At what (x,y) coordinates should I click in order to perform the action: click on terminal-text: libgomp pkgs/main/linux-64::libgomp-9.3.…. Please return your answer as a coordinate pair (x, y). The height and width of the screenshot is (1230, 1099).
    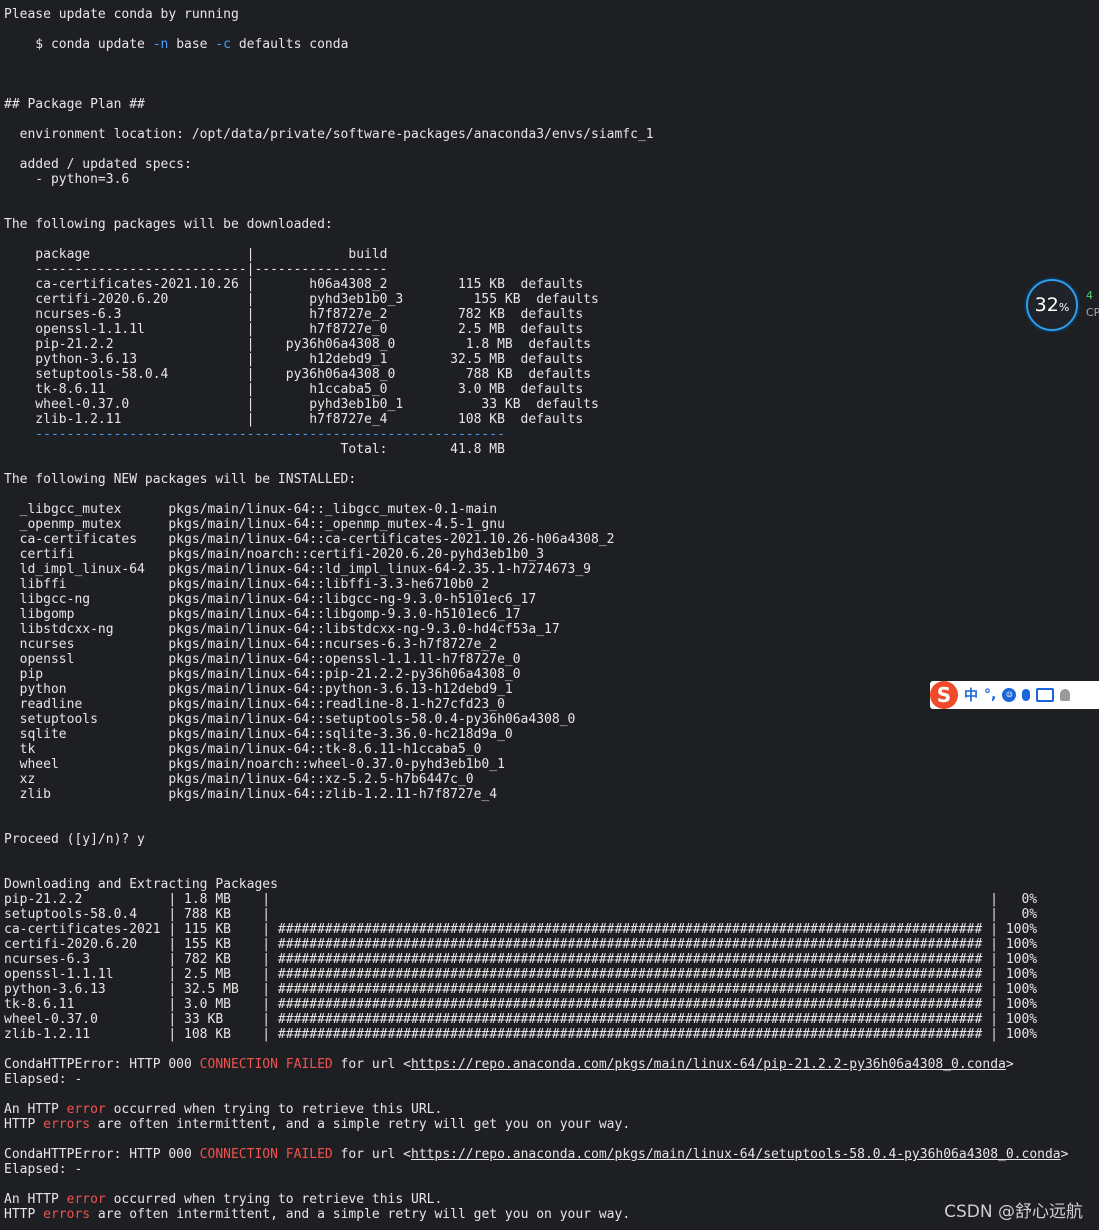
    Looking at the image, I should click on (262, 614).